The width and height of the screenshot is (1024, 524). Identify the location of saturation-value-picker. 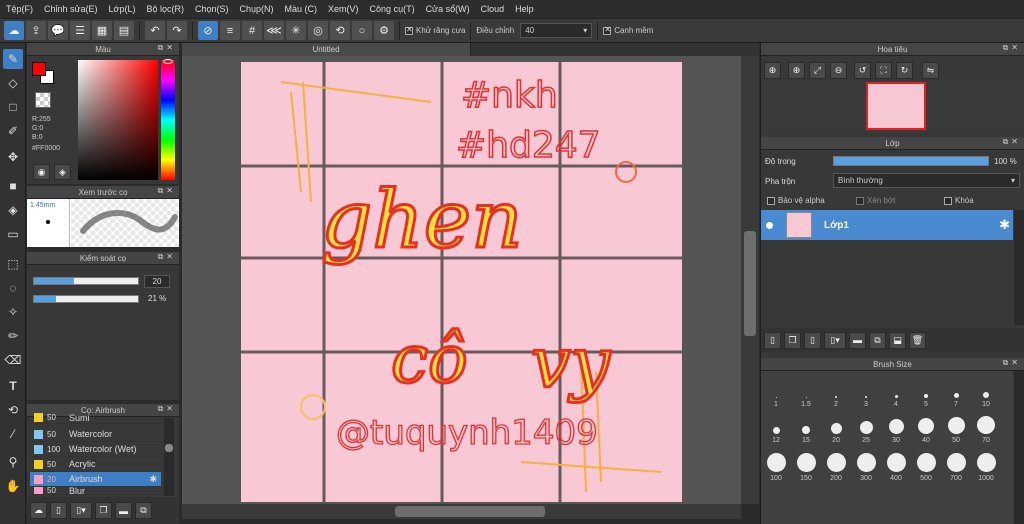
(118, 120).